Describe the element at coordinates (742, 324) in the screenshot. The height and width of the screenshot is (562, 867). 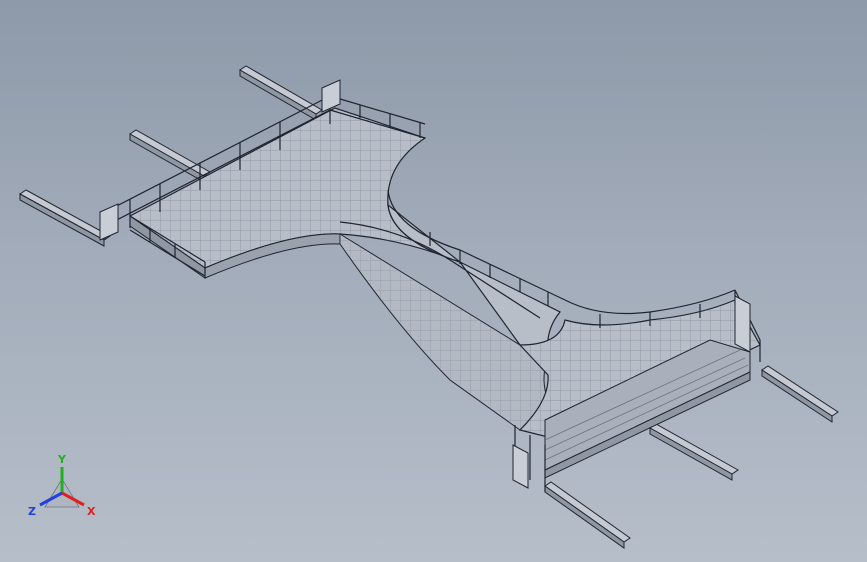
I see `frame-right` at that location.